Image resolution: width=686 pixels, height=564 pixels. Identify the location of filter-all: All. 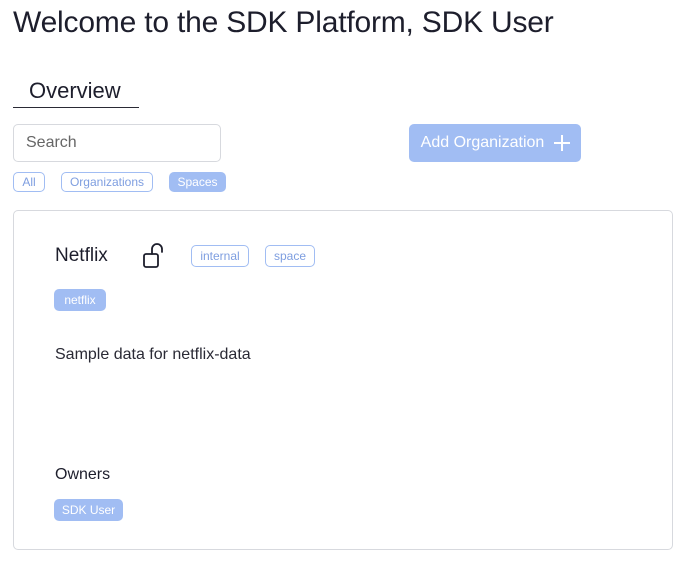
(29, 182).